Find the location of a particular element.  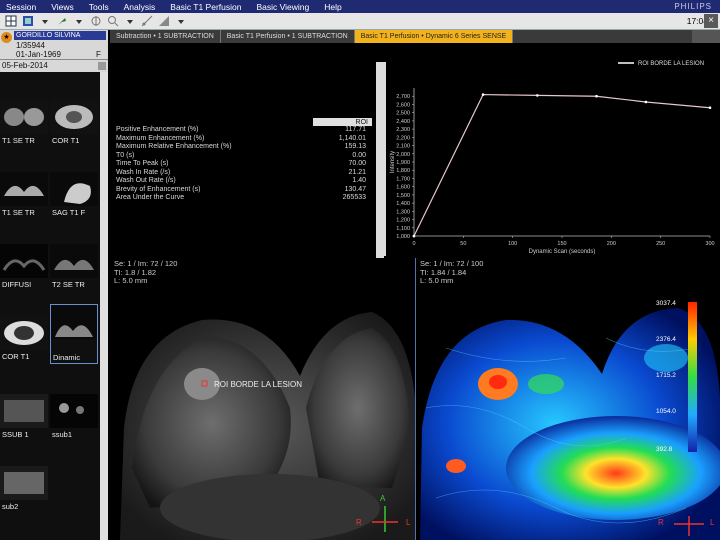

thumb-label: T1 SE TR is located at coordinates (18, 212).